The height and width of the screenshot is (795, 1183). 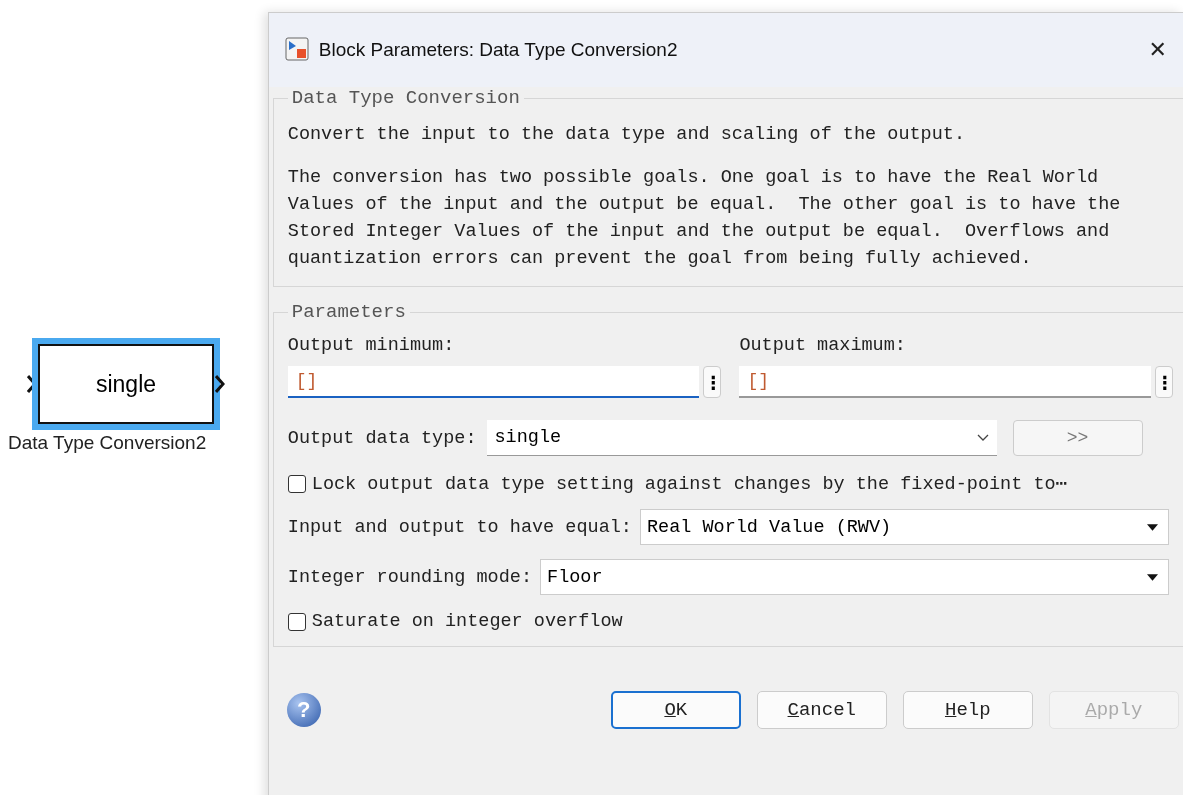 I want to click on dropdown: Real World Value (RWV), so click(x=904, y=527).